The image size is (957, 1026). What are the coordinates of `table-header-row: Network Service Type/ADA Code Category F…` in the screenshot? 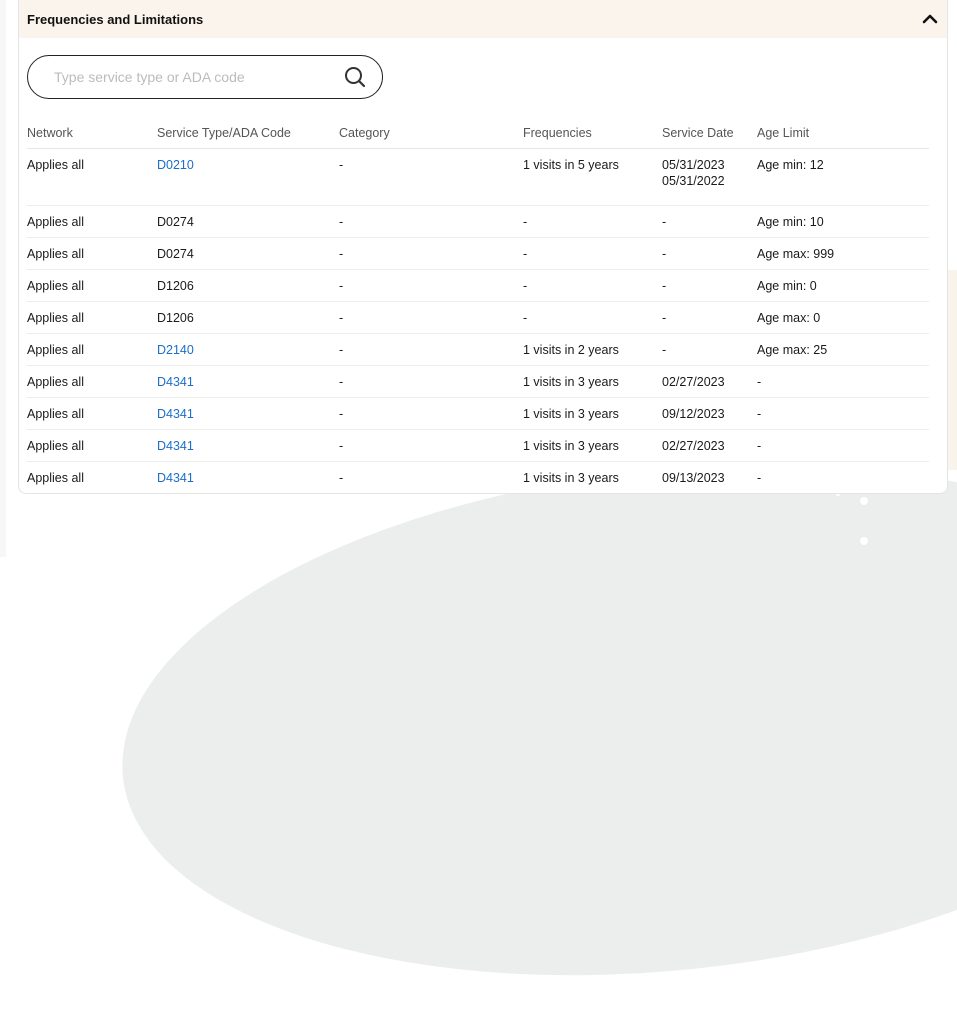 It's located at (478, 133).